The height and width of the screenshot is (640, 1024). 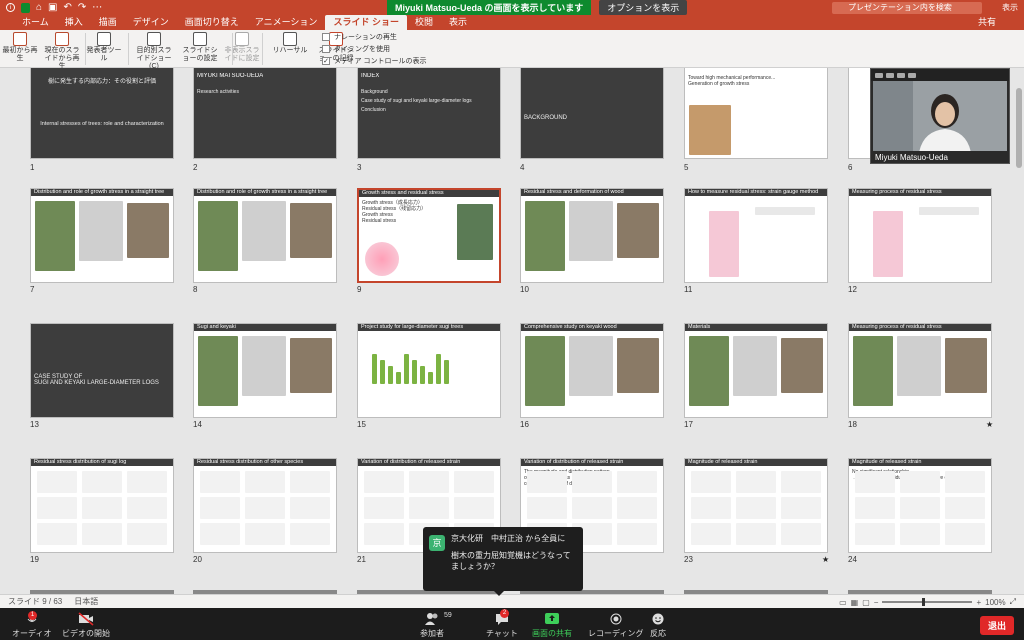 What do you see at coordinates (940, 75) in the screenshot?
I see `video-layout-controls` at bounding box center [940, 75].